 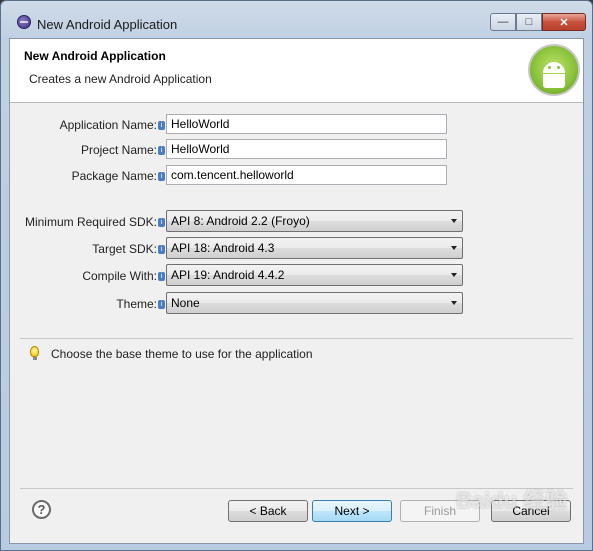 What do you see at coordinates (34, 353) in the screenshot?
I see `lightbulb-icon` at bounding box center [34, 353].